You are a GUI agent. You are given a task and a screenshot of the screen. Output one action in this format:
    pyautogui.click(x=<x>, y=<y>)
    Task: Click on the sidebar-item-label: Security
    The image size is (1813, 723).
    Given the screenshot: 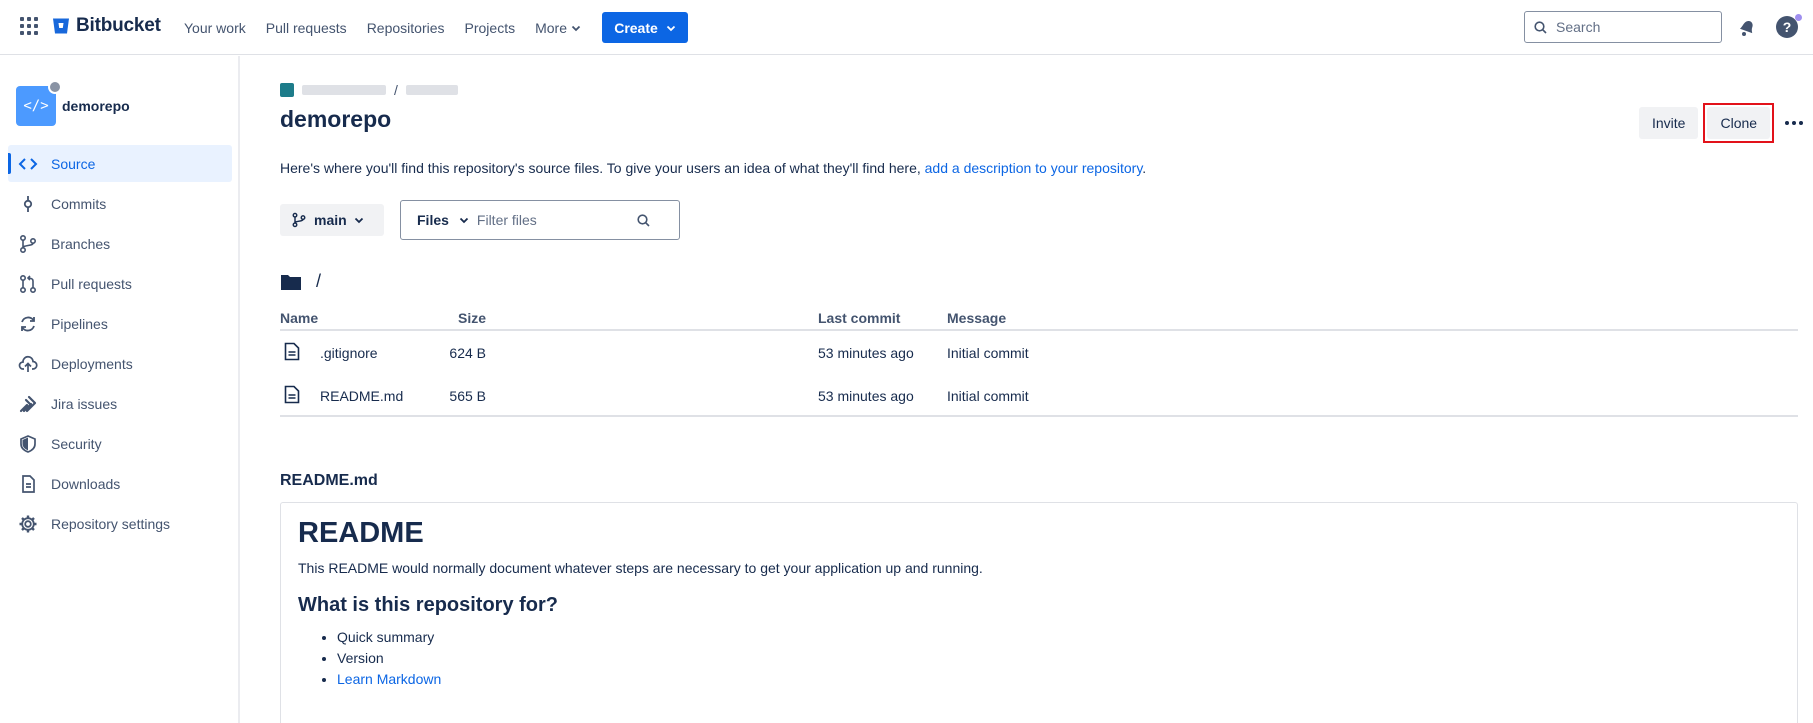 What is the action you would take?
    pyautogui.click(x=76, y=443)
    